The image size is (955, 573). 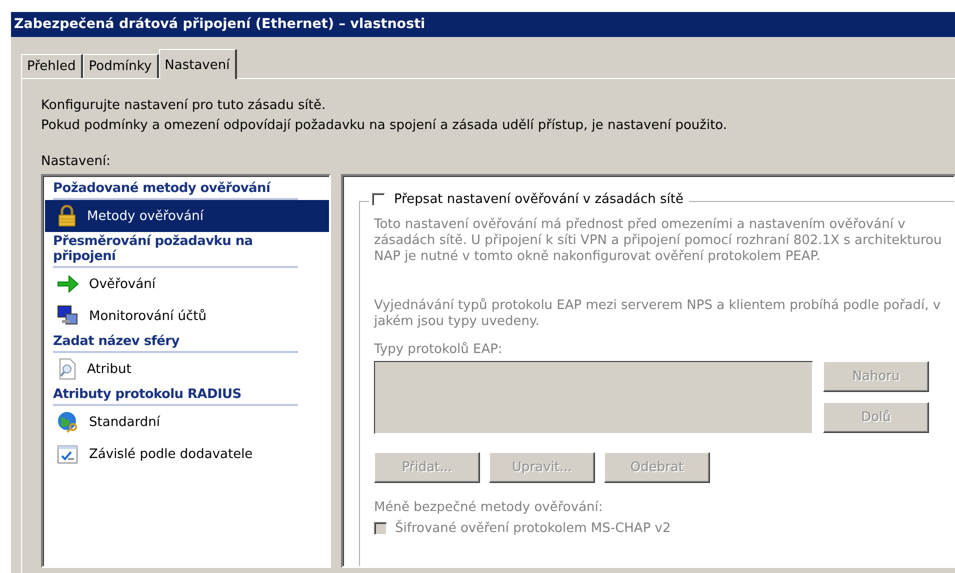 I want to click on tab: Podmínky, so click(x=120, y=66).